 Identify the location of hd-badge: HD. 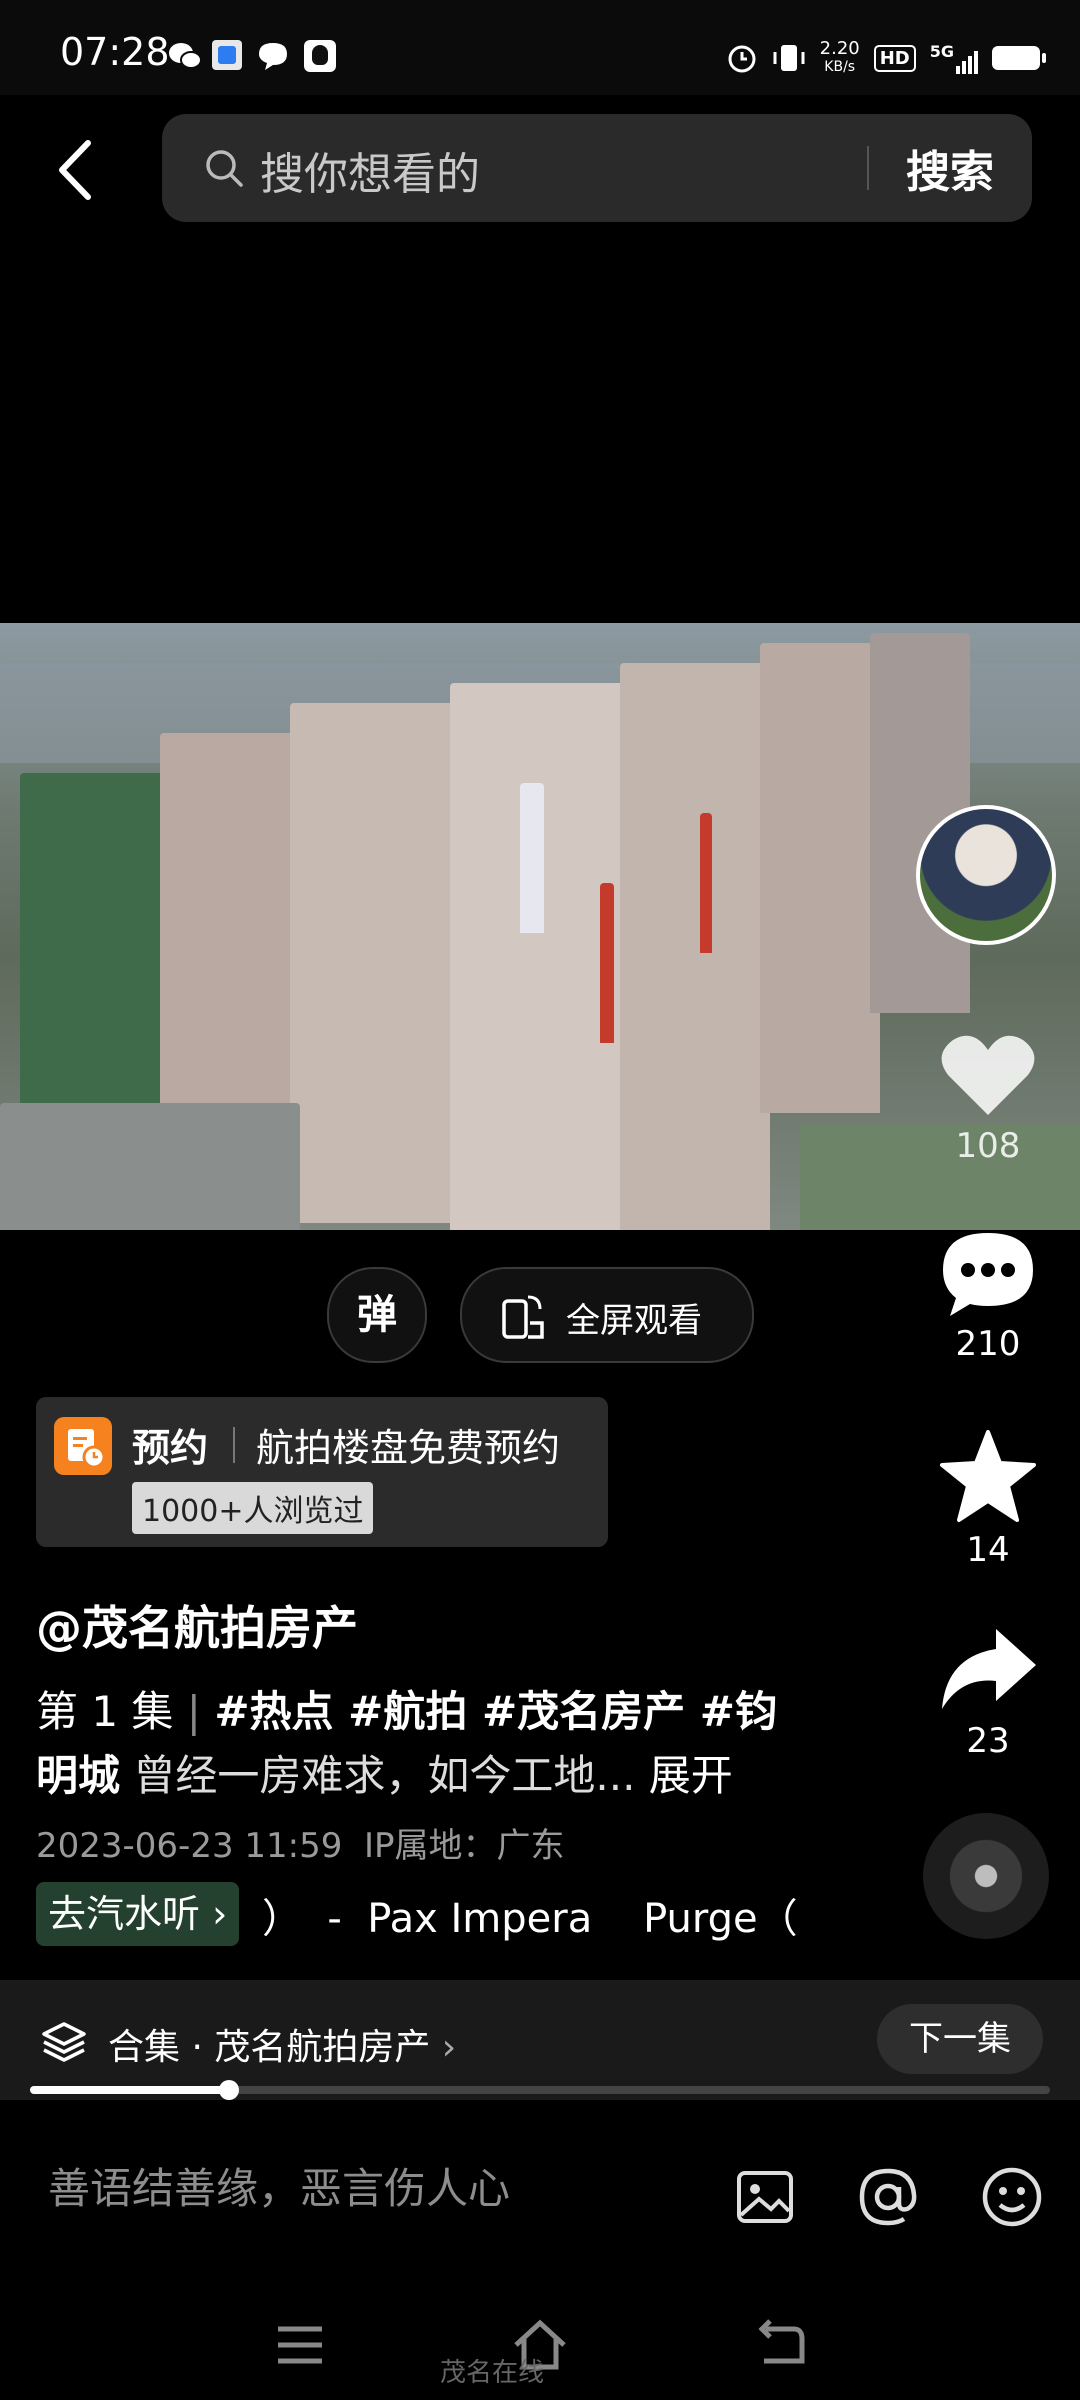
(894, 58).